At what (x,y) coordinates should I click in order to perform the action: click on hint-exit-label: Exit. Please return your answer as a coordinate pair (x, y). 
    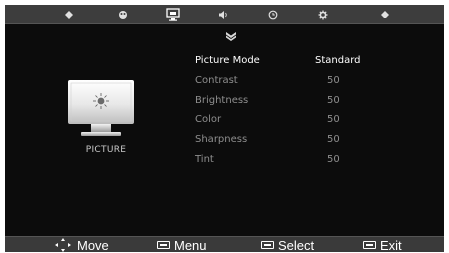
    Looking at the image, I should click on (391, 245).